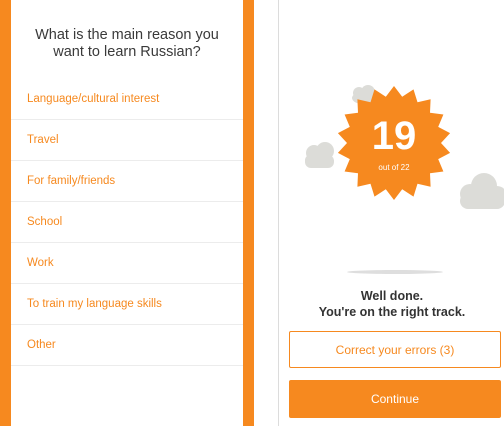  What do you see at coordinates (395, 349) in the screenshot?
I see `correct-errors-button: Correct your errors (3)` at bounding box center [395, 349].